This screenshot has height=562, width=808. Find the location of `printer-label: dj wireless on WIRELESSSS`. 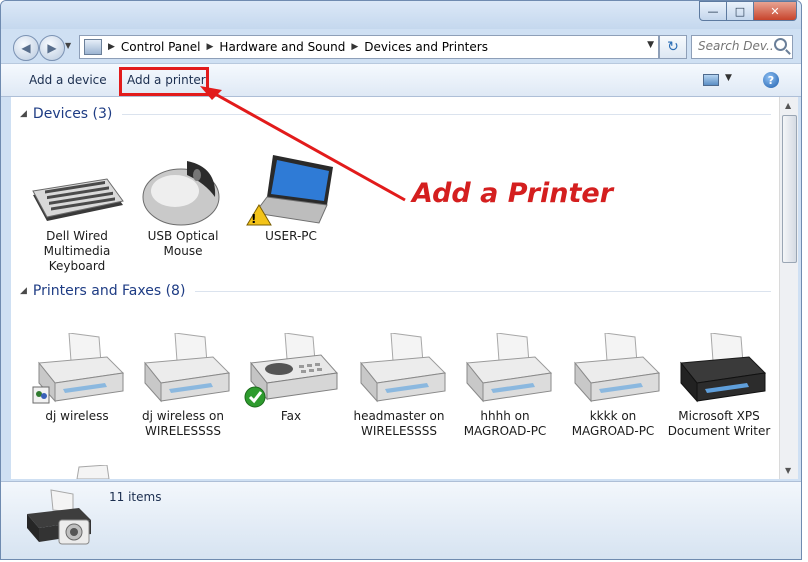

printer-label: dj wireless on WIRELESSSS is located at coordinates (183, 423).